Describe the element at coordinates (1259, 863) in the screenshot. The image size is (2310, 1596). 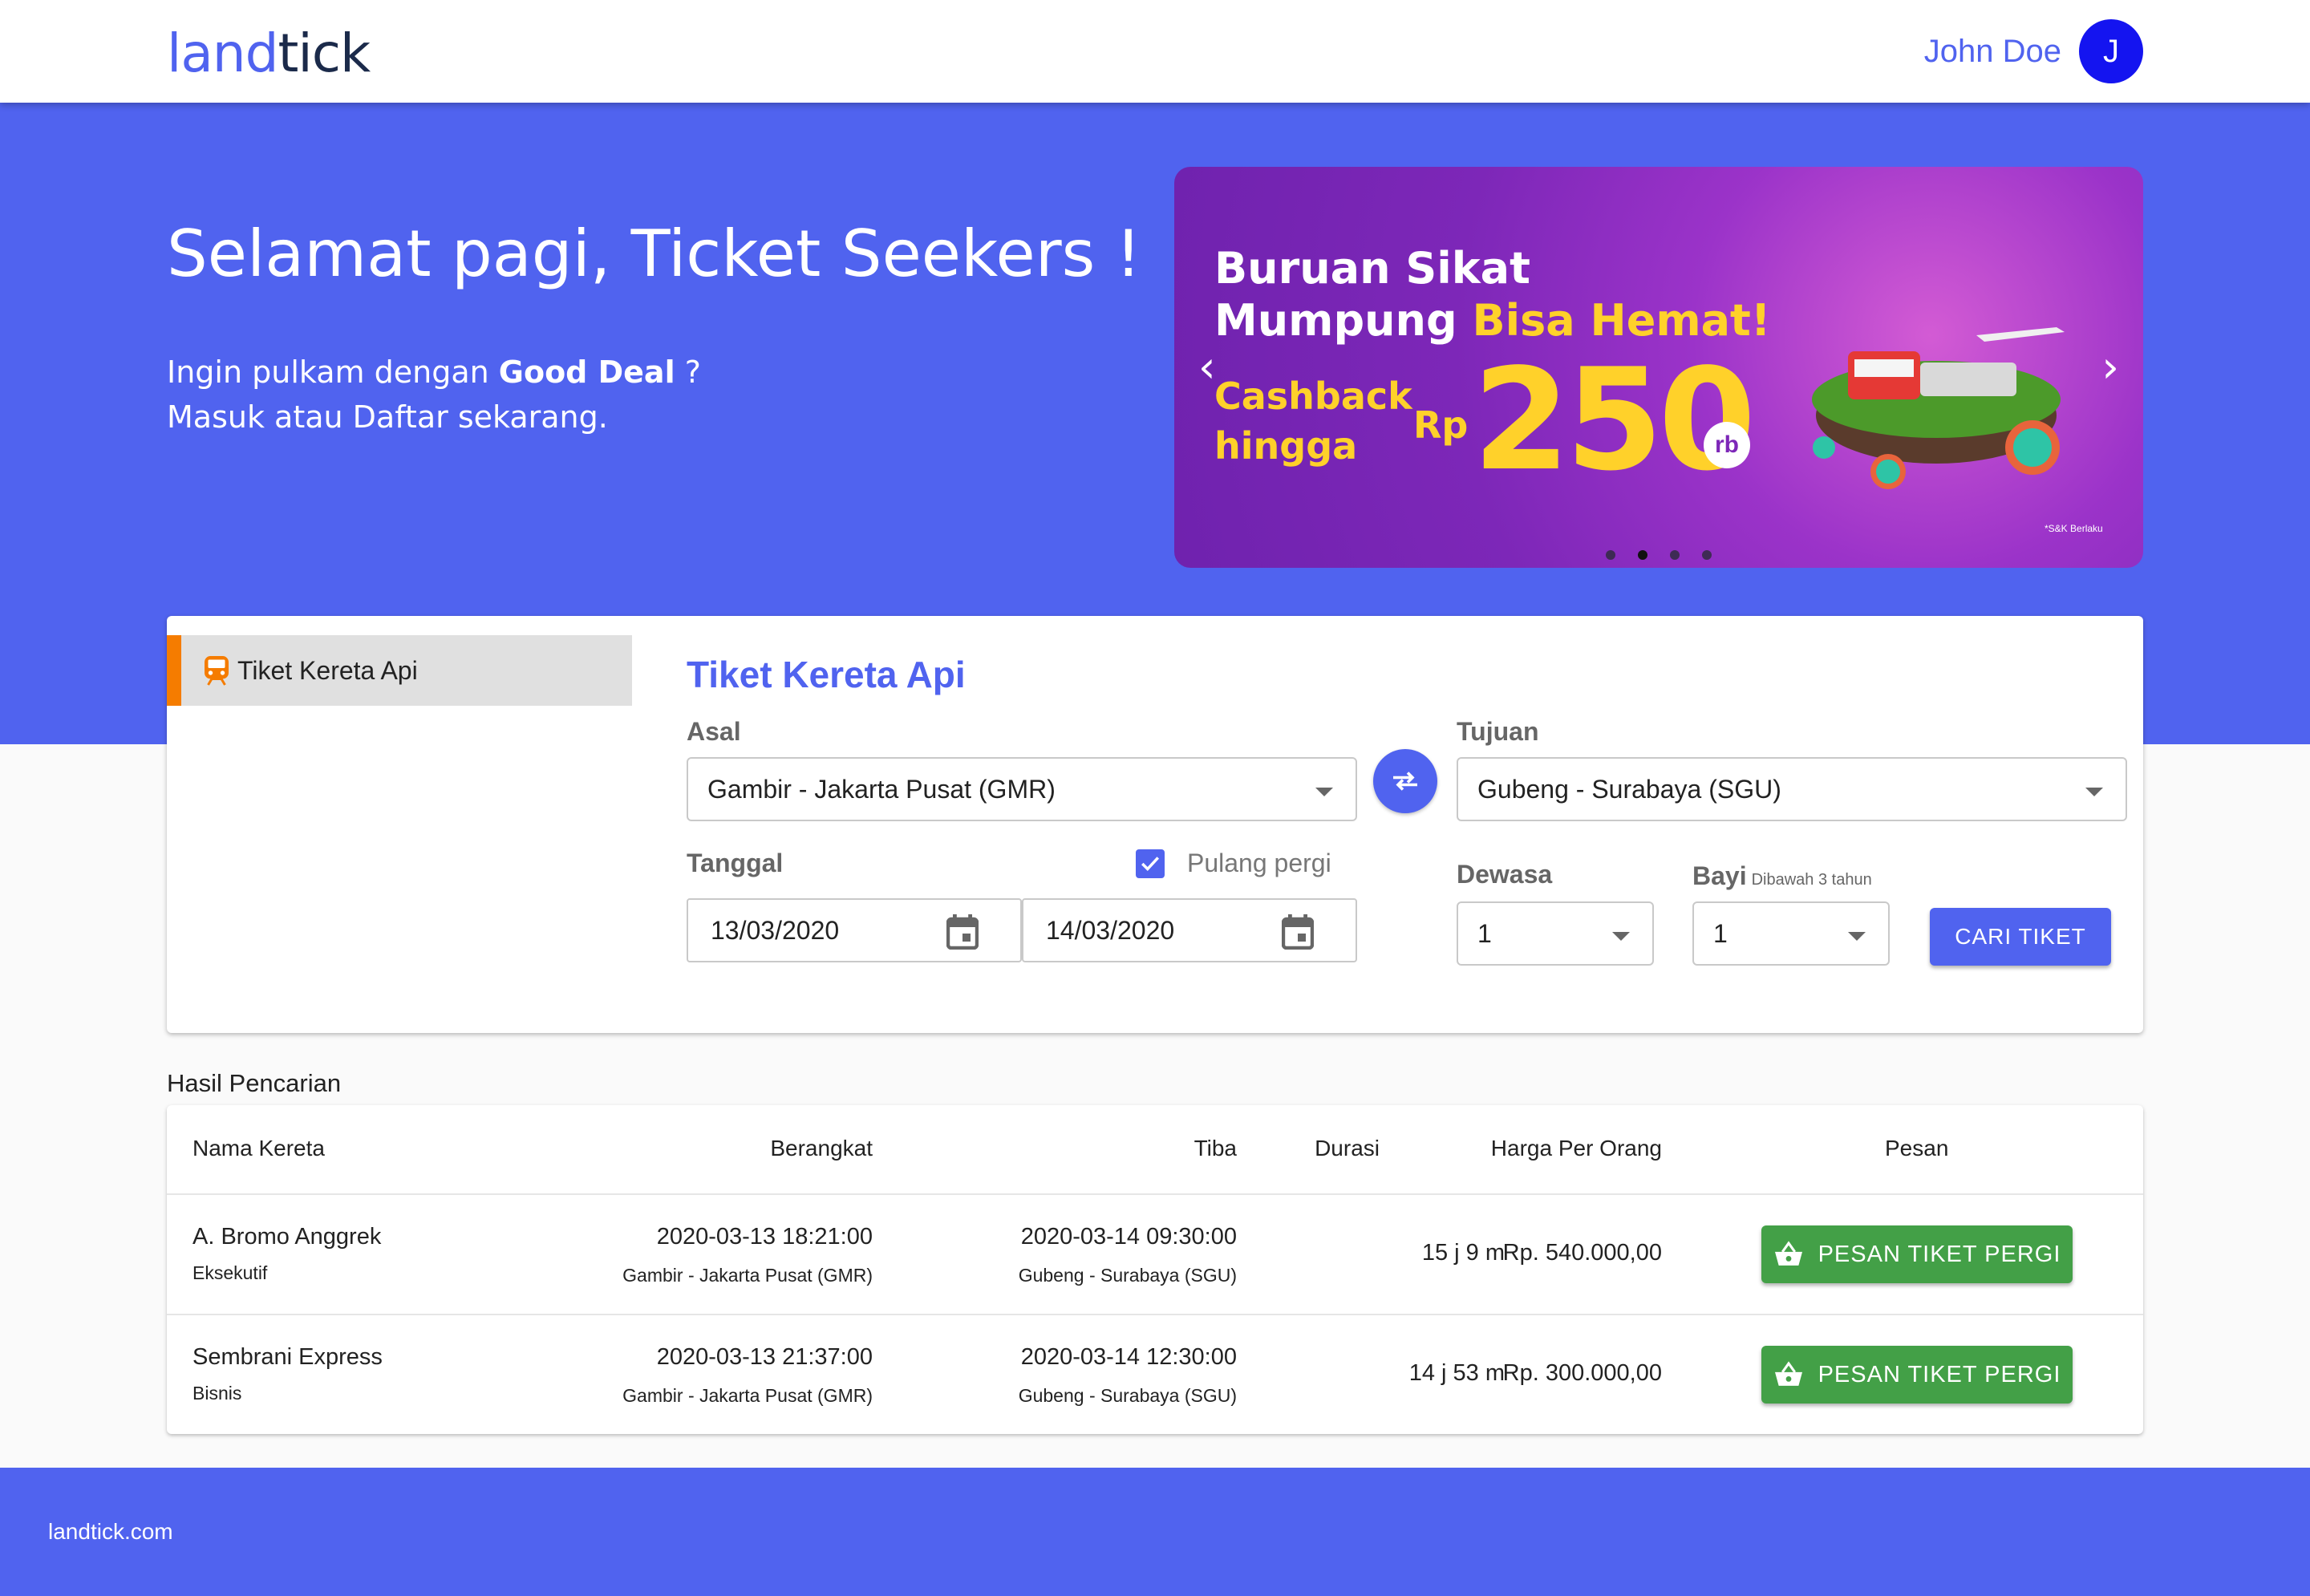
I see `pulang-pergi-label: Pulang pergi` at that location.